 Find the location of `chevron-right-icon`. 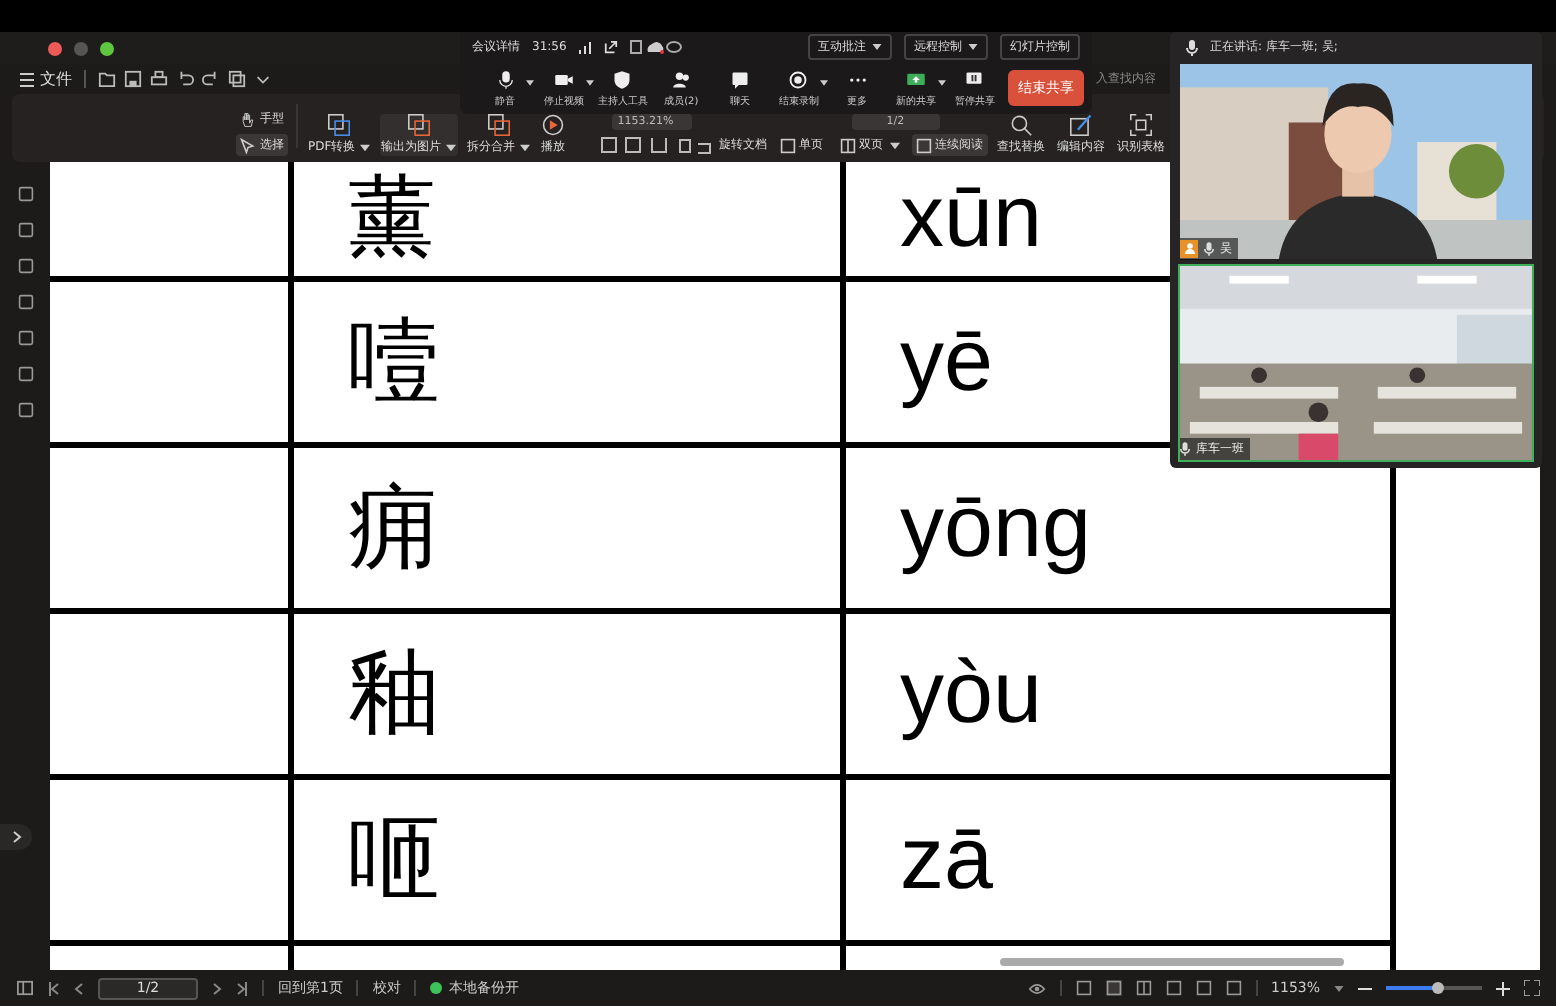

chevron-right-icon is located at coordinates (16, 837).